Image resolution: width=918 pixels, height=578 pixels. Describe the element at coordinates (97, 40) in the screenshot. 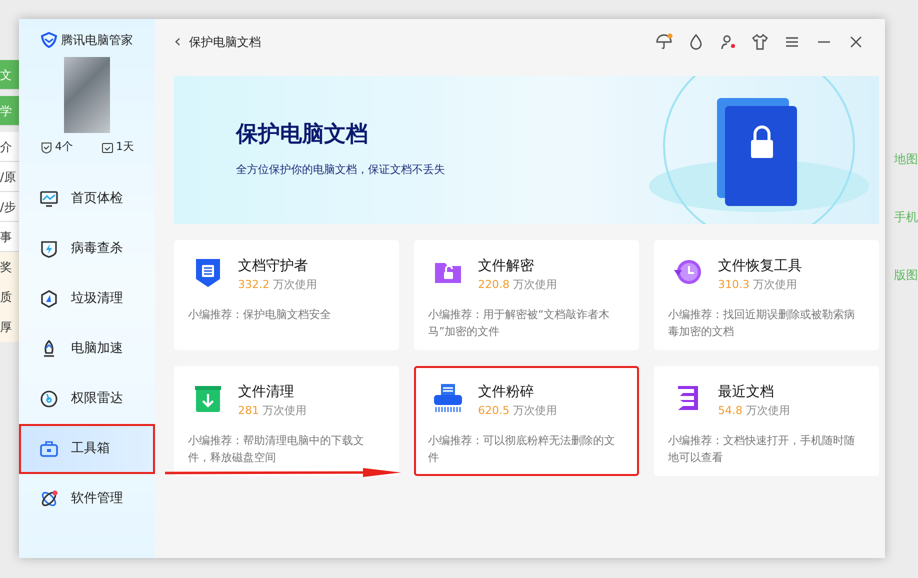

I see `app-name: 腾讯电脑管家` at that location.